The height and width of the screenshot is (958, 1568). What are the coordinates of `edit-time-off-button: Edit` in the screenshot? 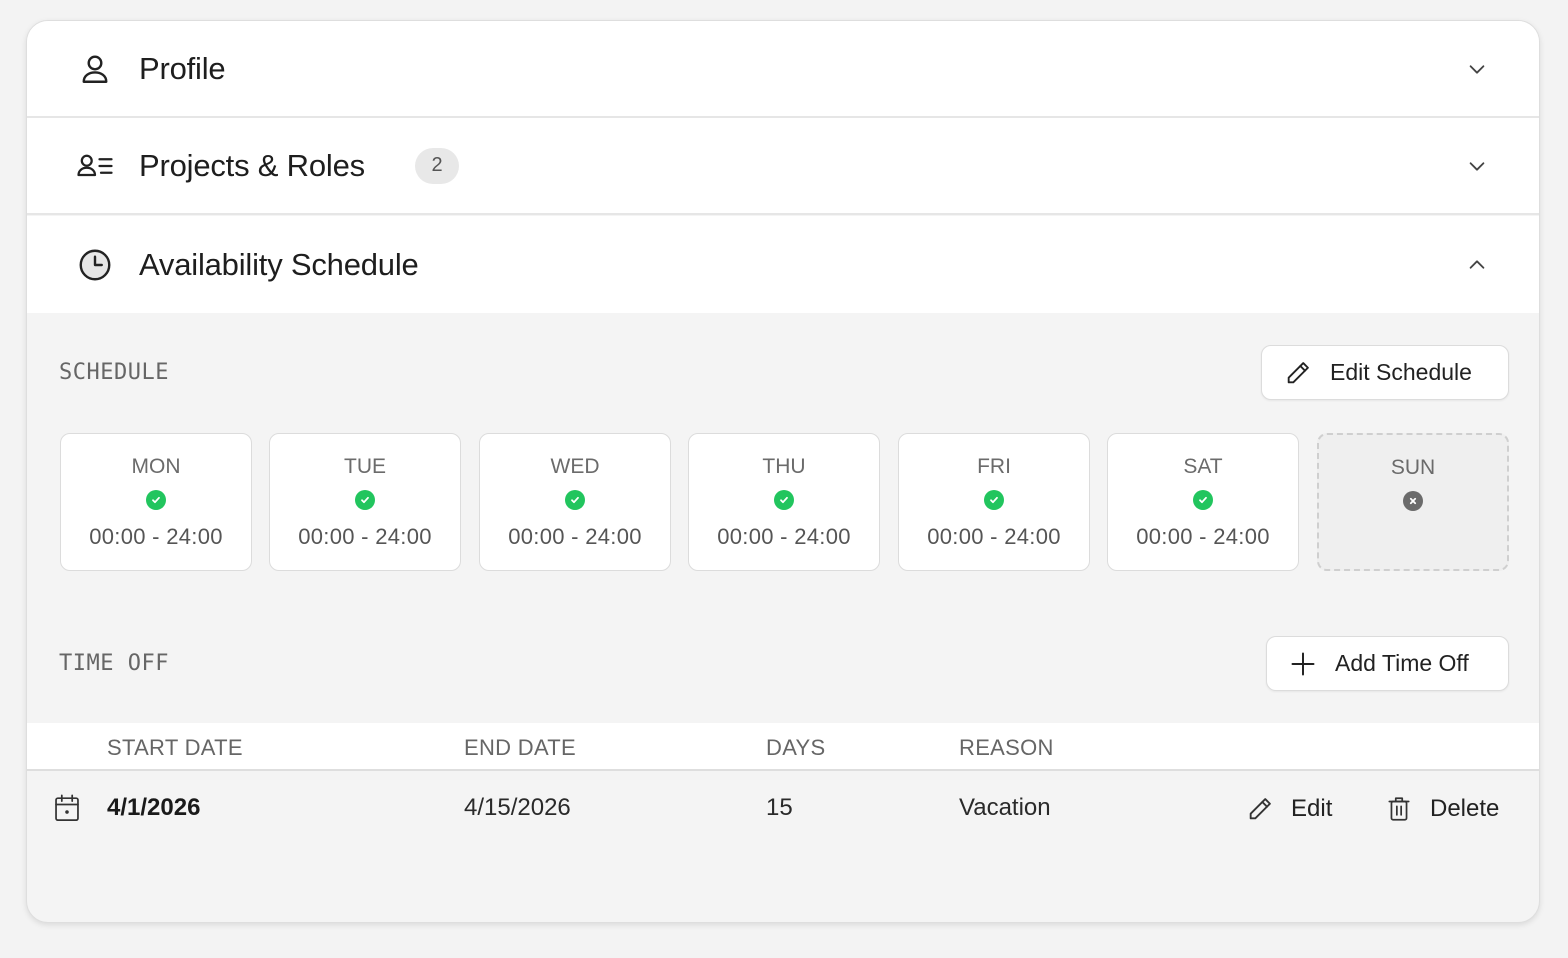 It's located at (1288, 809).